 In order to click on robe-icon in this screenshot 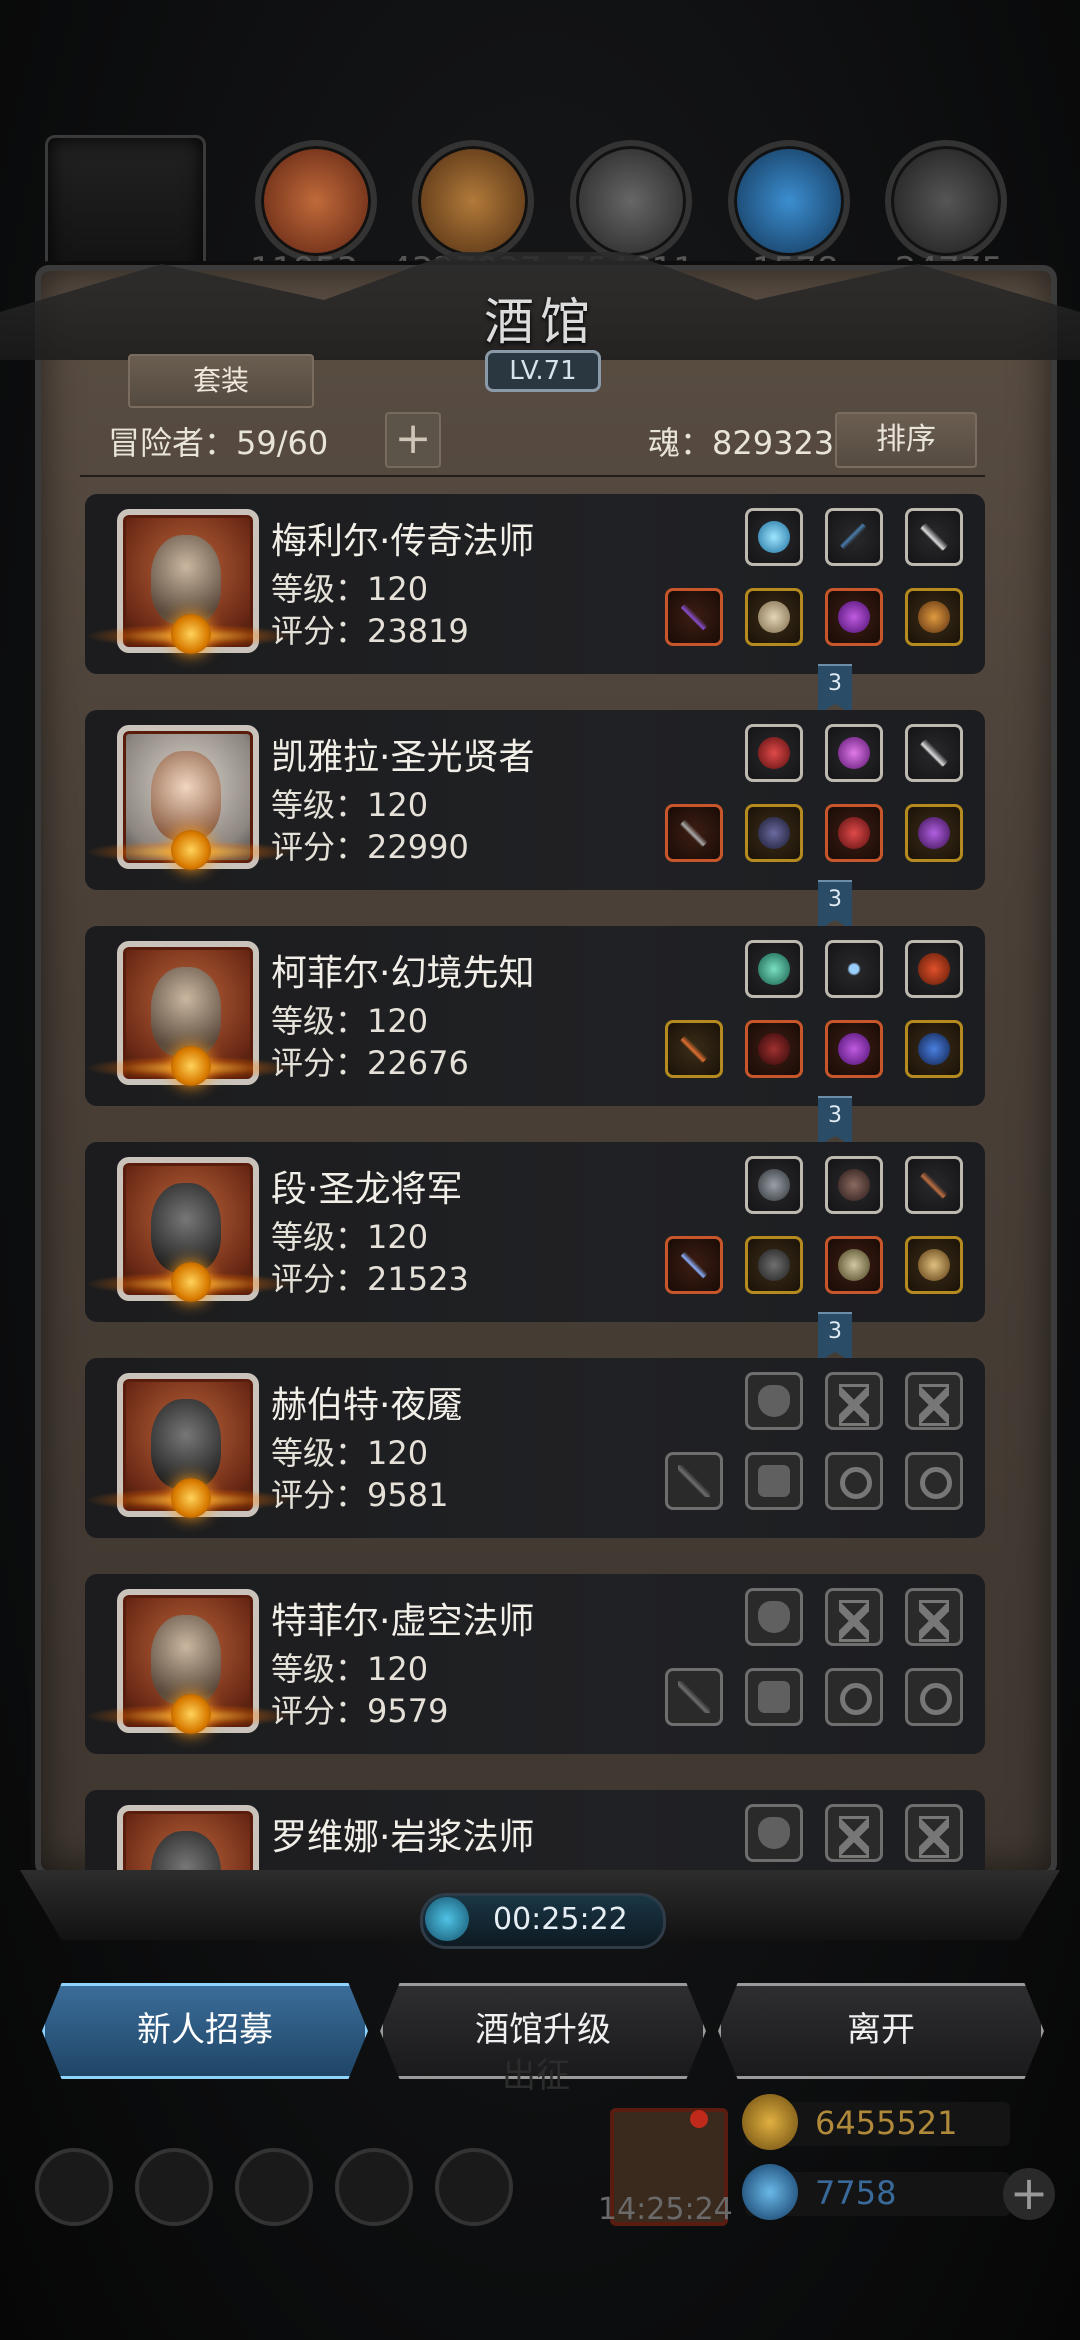, I will do `click(774, 617)`.